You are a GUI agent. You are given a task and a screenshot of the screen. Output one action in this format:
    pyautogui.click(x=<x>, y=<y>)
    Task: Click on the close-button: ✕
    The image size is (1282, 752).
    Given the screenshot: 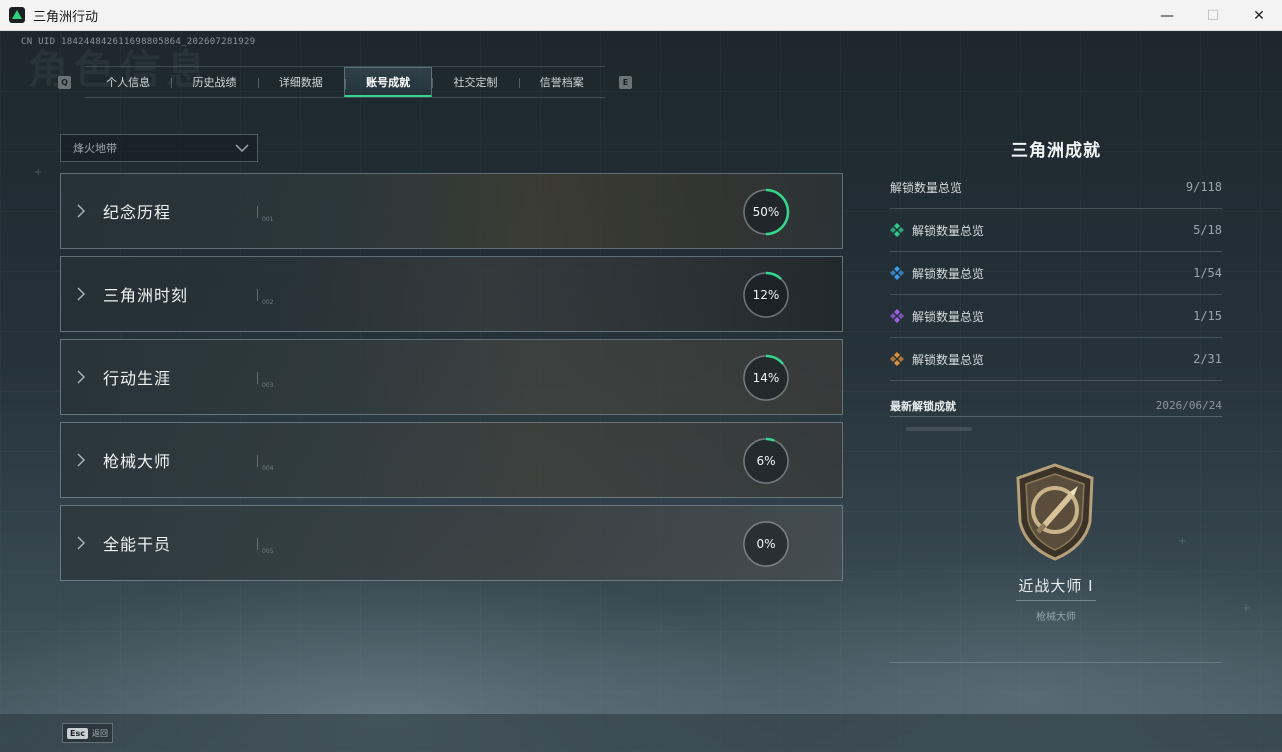 What is the action you would take?
    pyautogui.click(x=1259, y=15)
    